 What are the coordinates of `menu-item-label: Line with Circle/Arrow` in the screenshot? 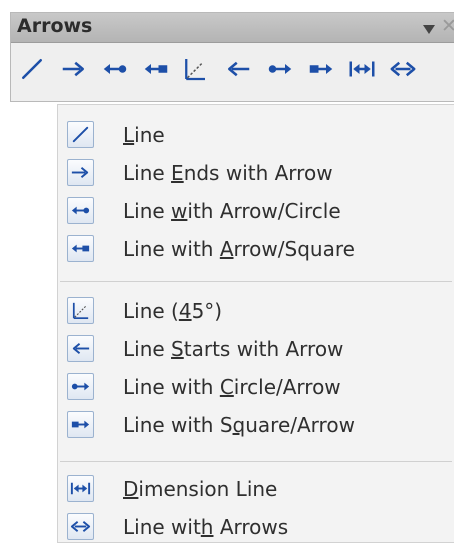 It's located at (232, 387).